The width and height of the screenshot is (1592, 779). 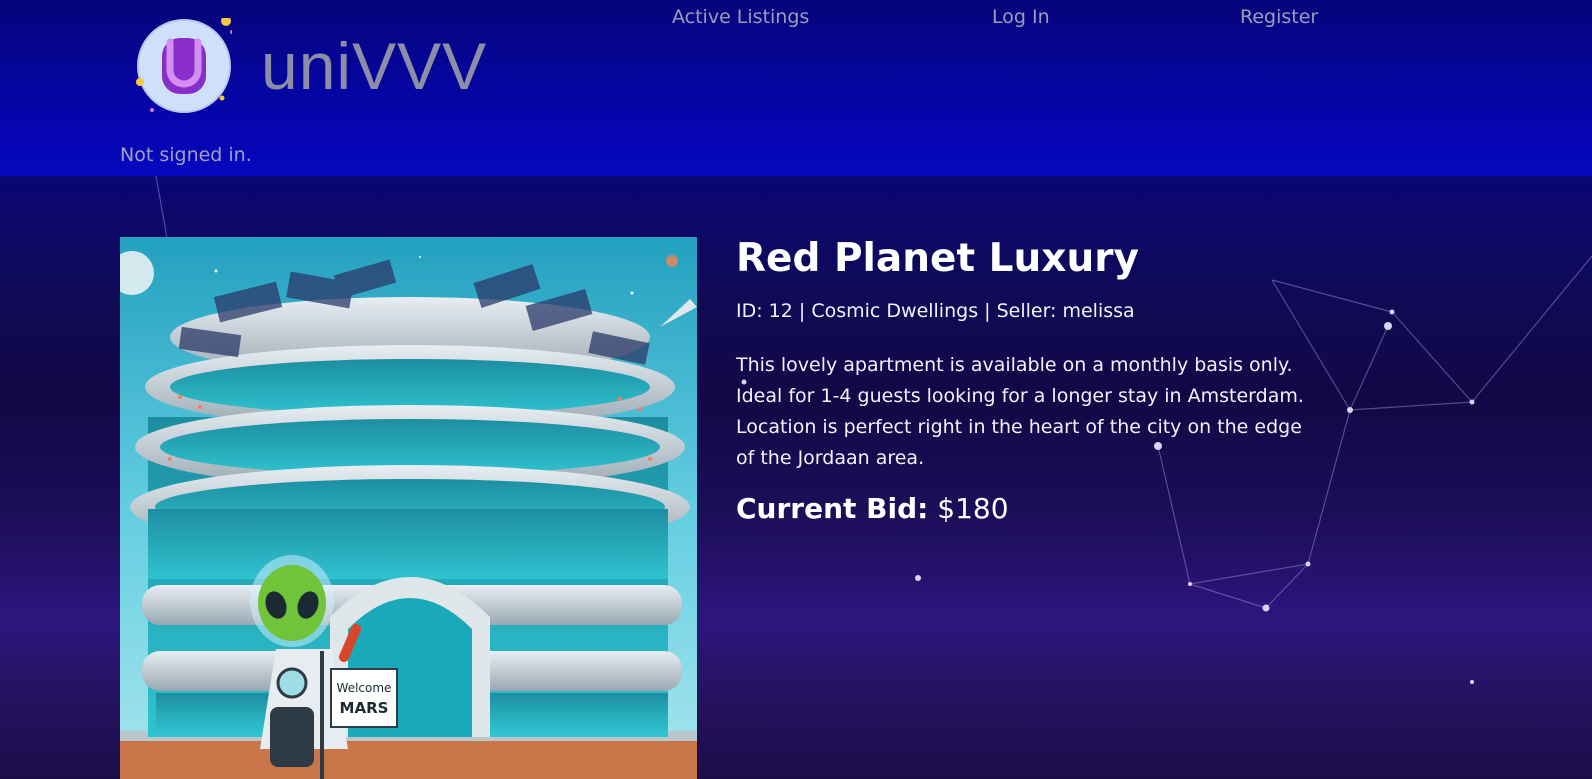 What do you see at coordinates (973, 508) in the screenshot?
I see `current-bid-value: $180` at bounding box center [973, 508].